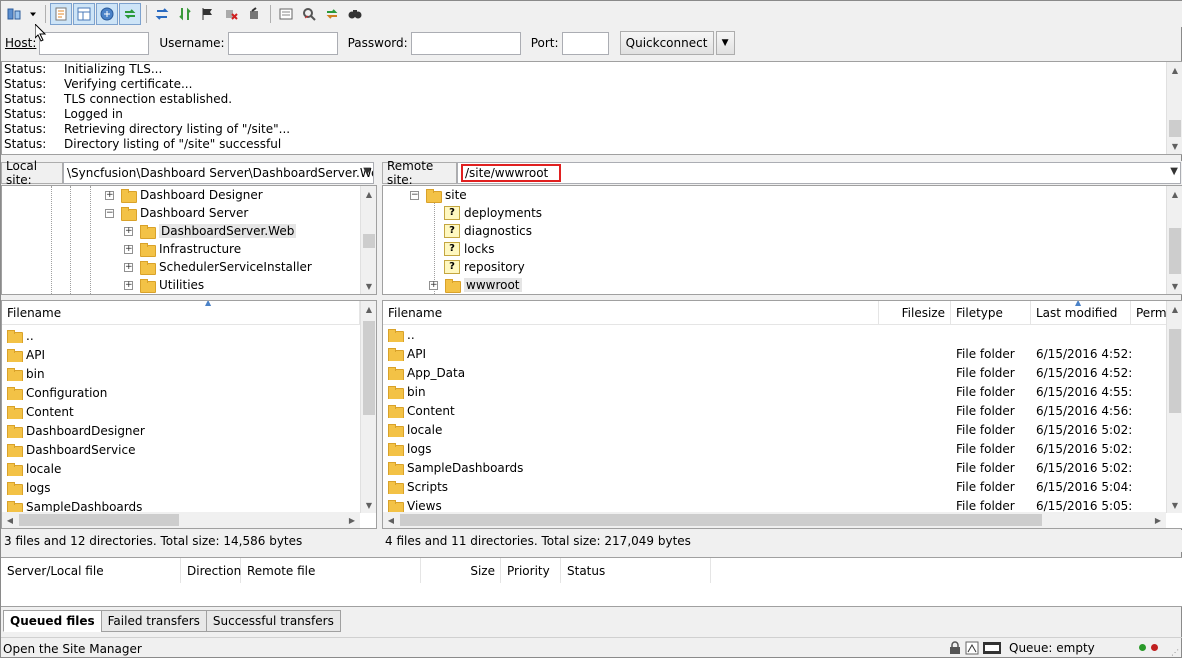  I want to click on local-tree-node: + SchedulerServiceInstaller, so click(218, 267).